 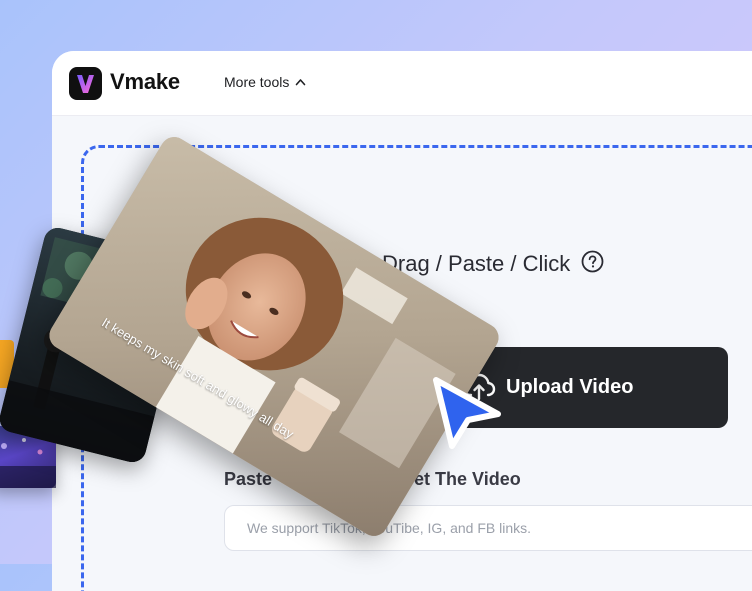 I want to click on drop-hint-text: Drag / Paste / Click, so click(x=476, y=263).